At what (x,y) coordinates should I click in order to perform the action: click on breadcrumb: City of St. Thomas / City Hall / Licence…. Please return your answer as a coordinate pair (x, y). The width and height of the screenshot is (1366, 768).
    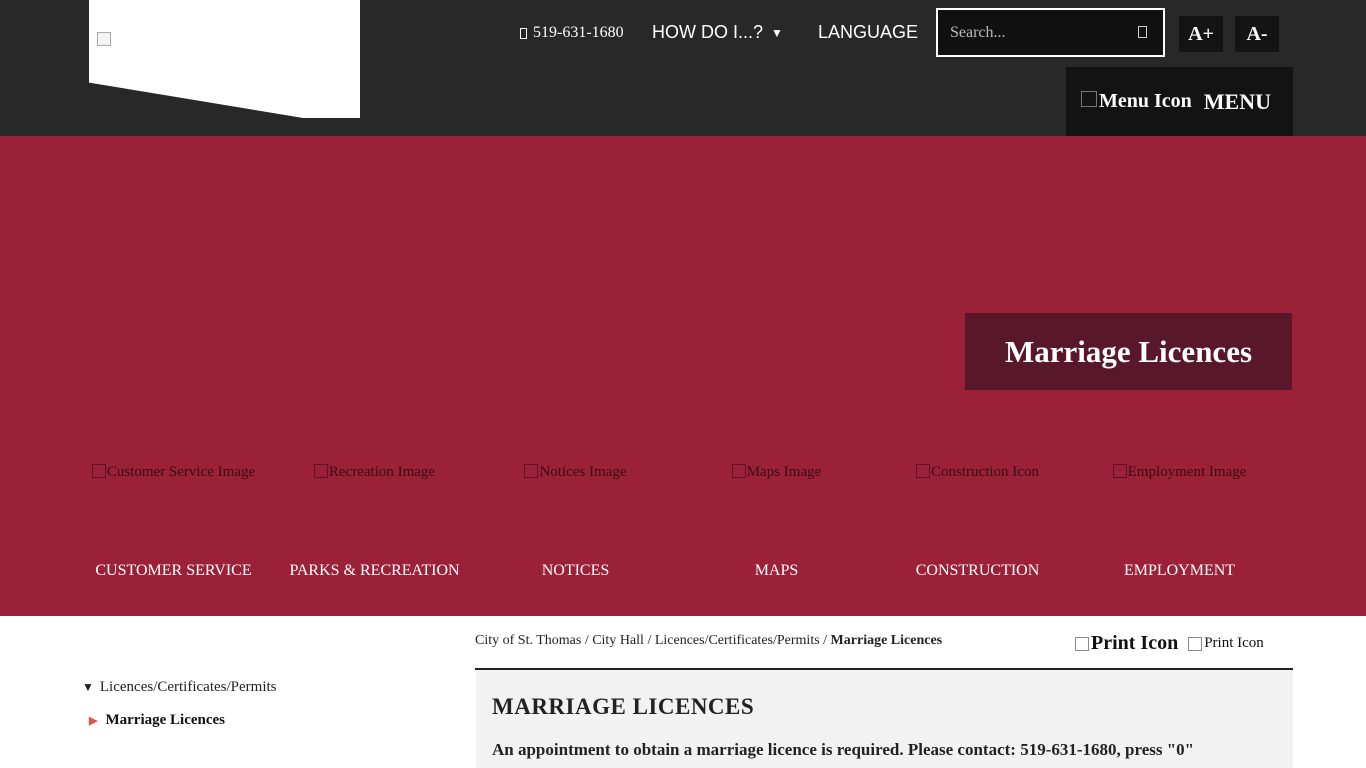
    Looking at the image, I should click on (710, 641).